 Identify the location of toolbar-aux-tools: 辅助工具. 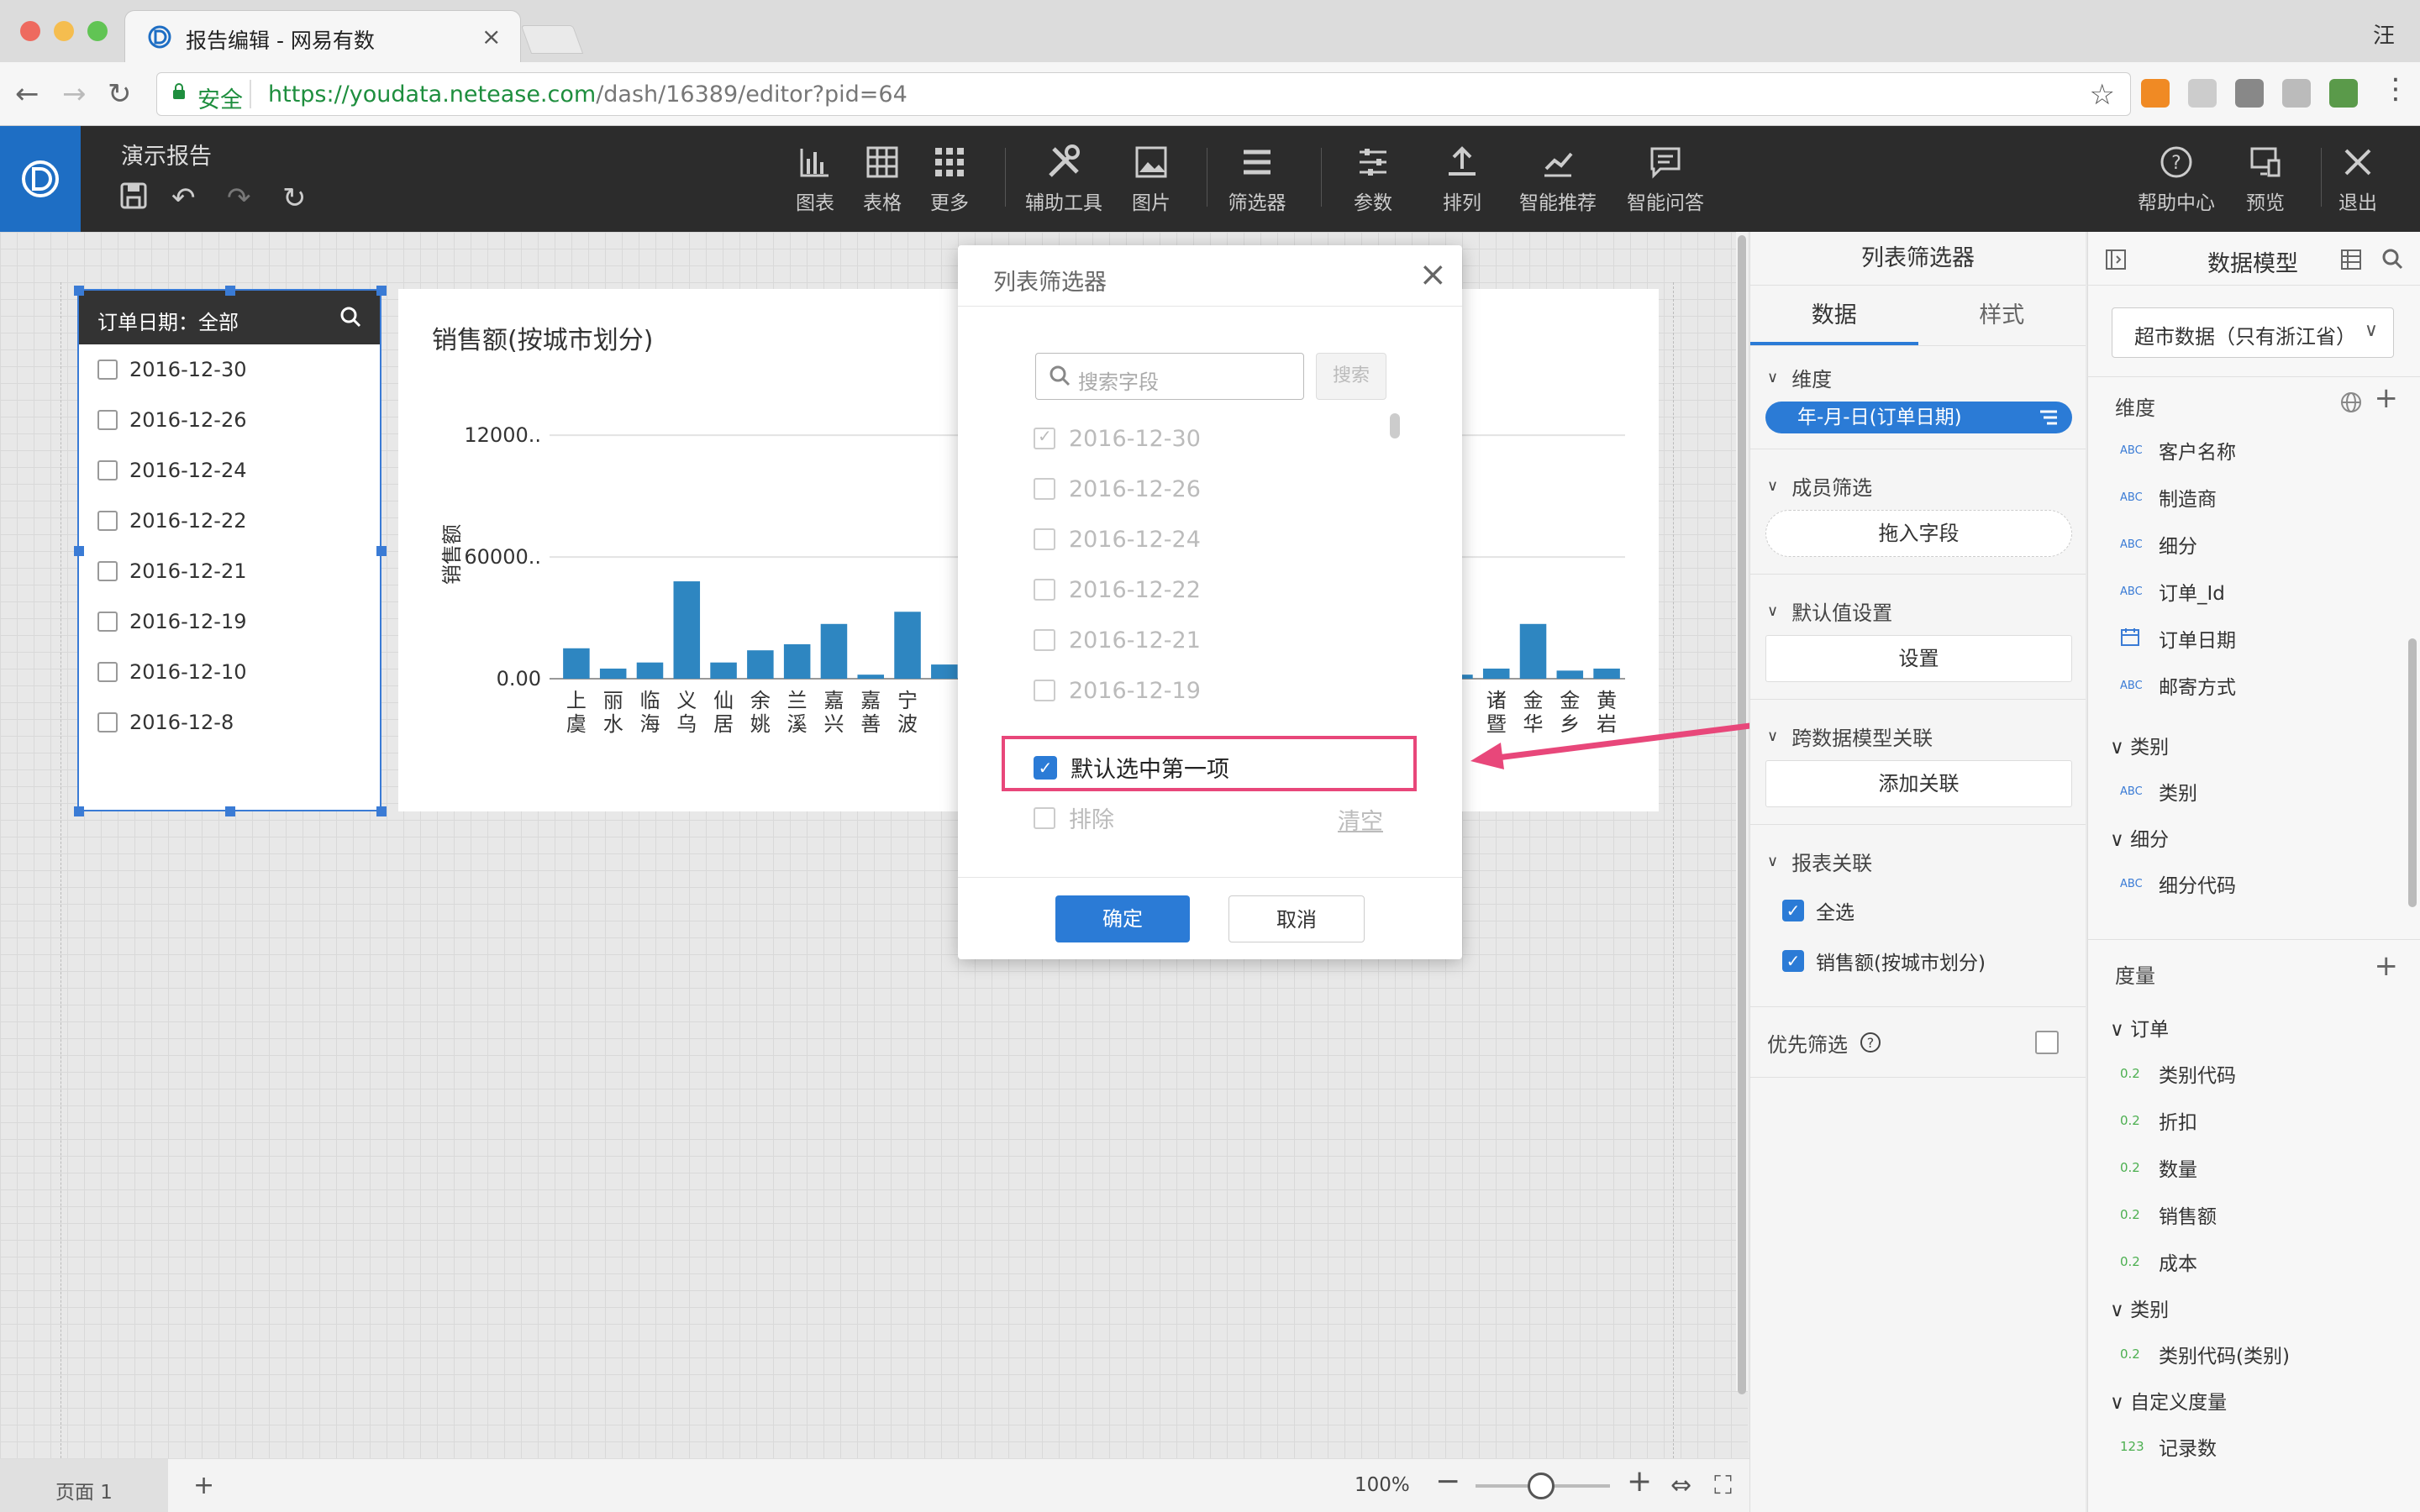
(1064, 179).